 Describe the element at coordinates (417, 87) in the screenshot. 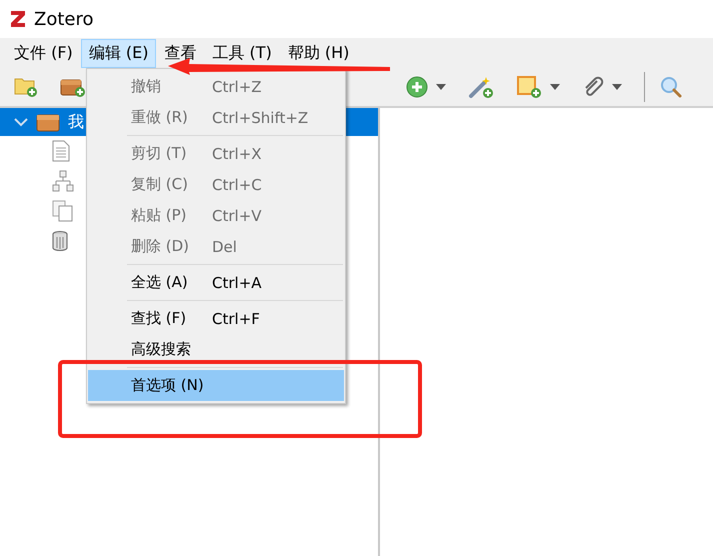

I see `plus-circle-icon` at that location.